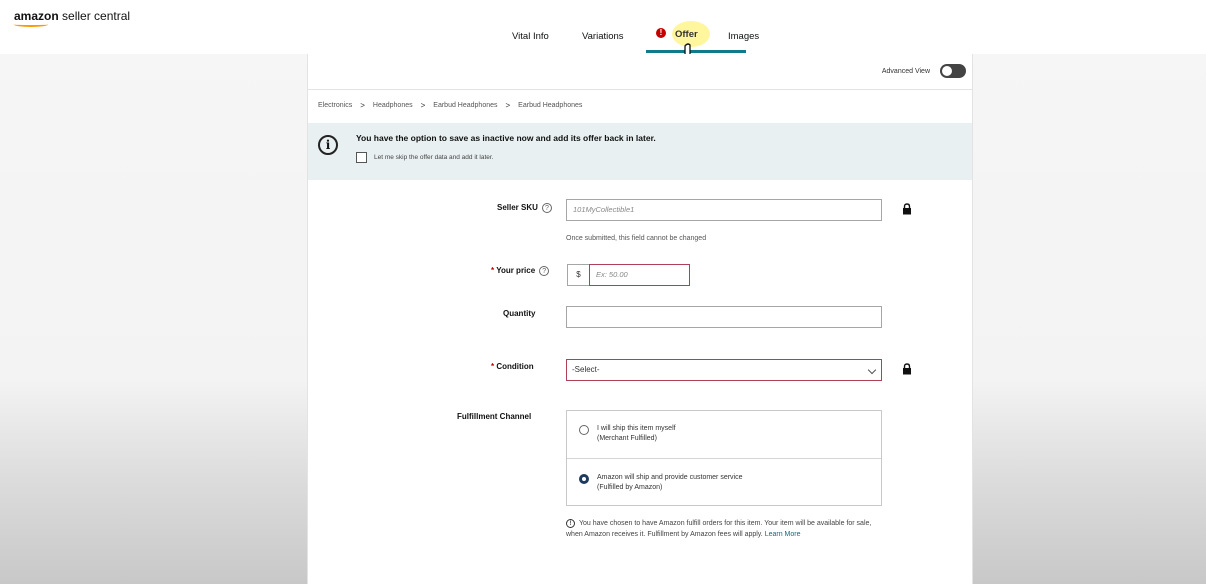 Image resolution: width=1206 pixels, height=584 pixels. What do you see at coordinates (724, 370) in the screenshot?
I see `condition-select: -Select-` at bounding box center [724, 370].